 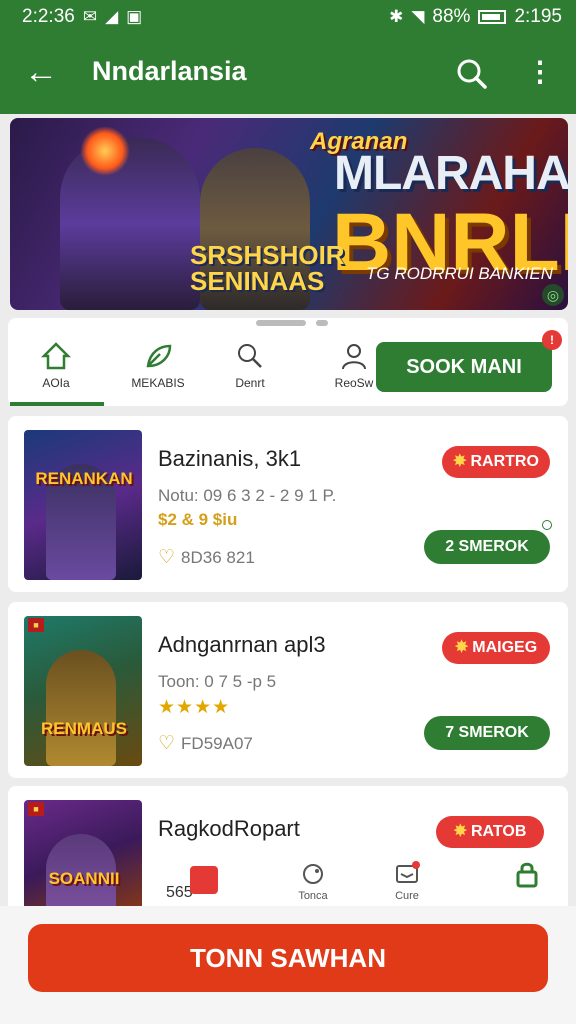 What do you see at coordinates (322, 323) in the screenshot?
I see `drag-handle-dot` at bounding box center [322, 323].